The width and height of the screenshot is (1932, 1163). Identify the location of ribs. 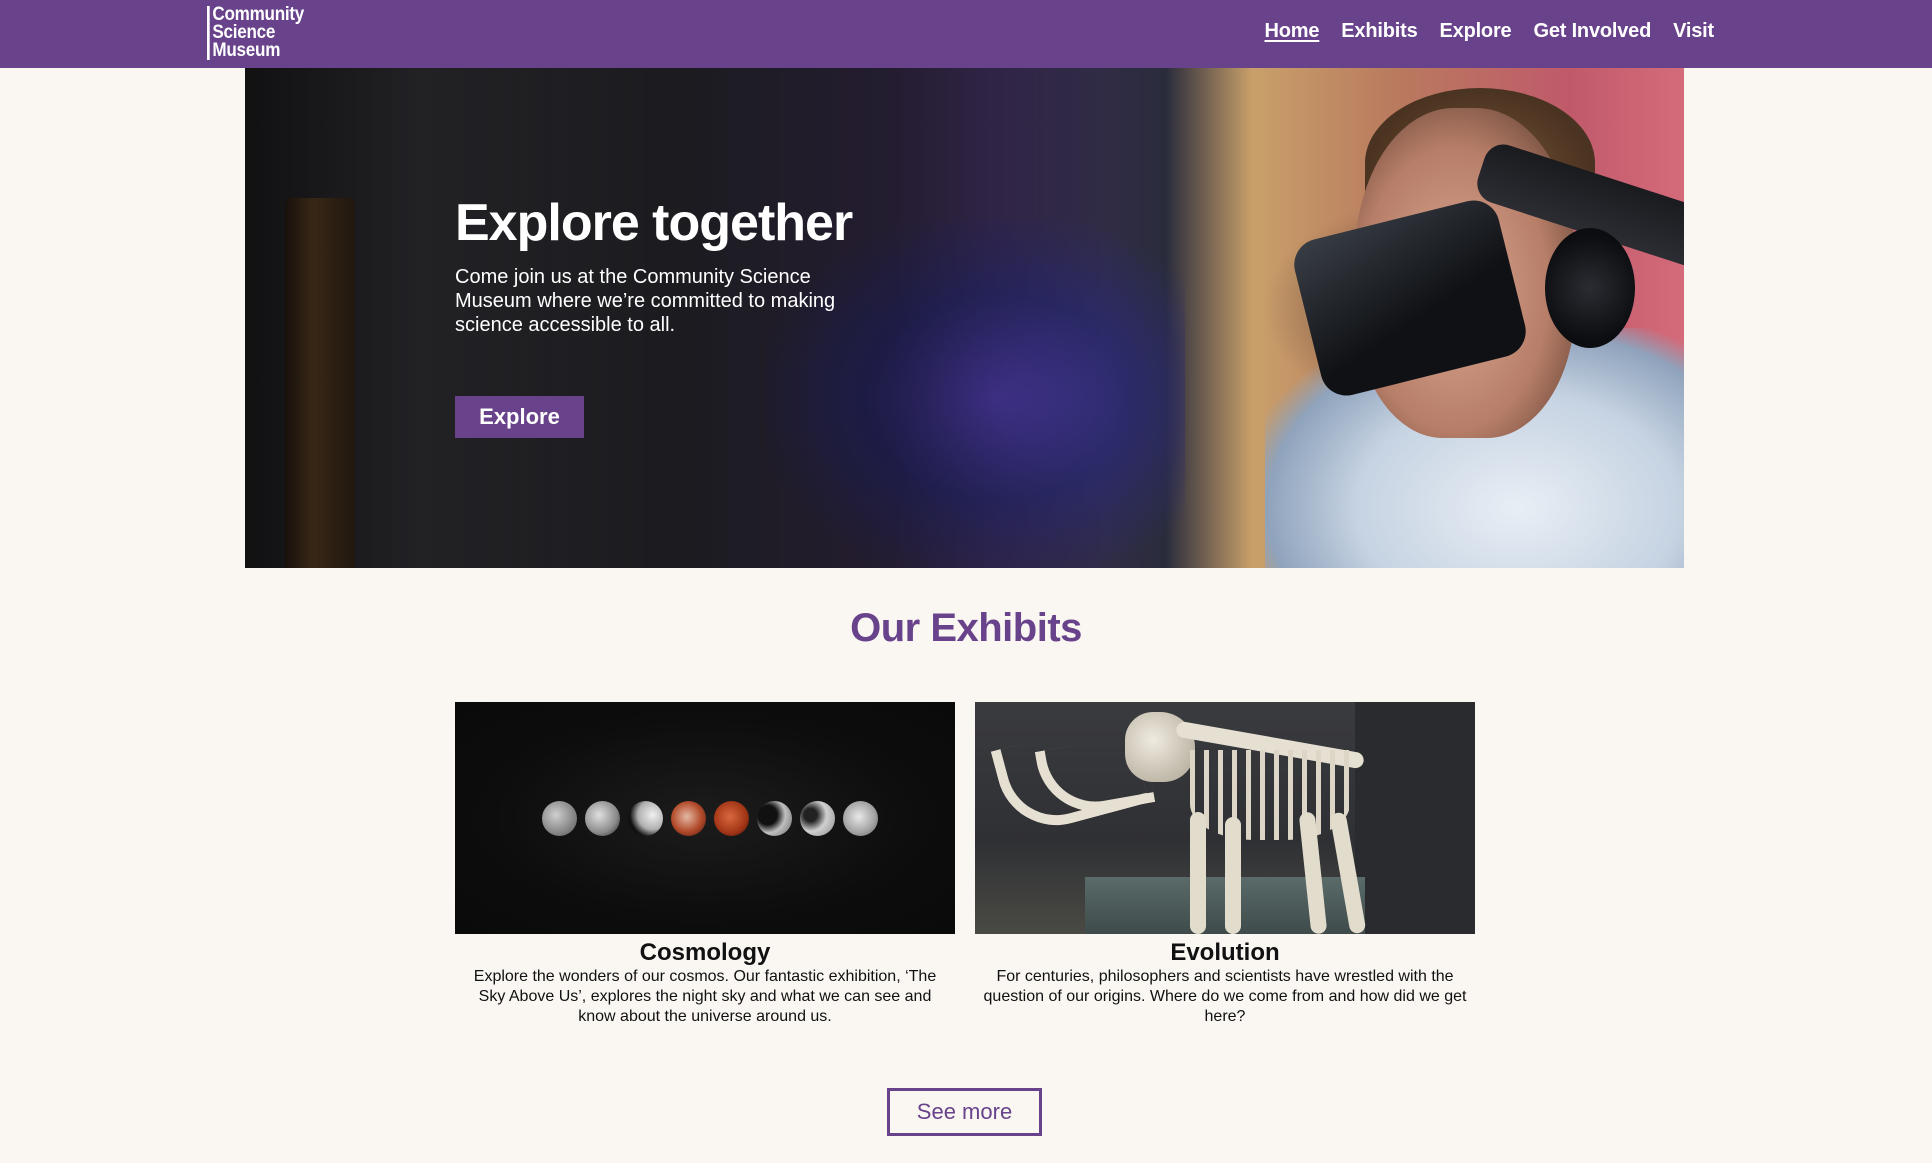
(1270, 795).